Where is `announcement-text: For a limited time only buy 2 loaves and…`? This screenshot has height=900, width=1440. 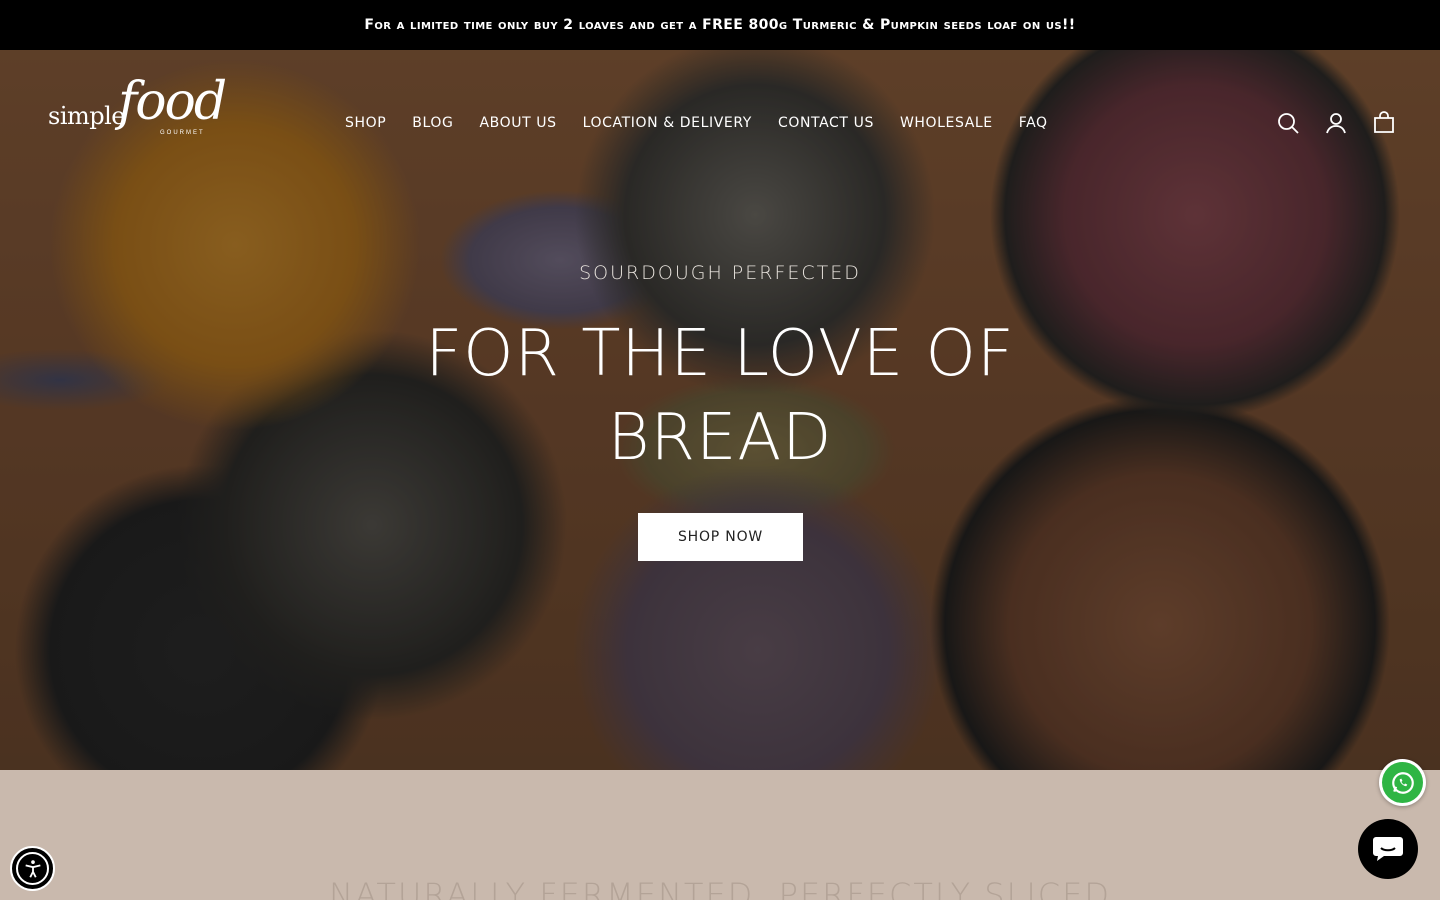
announcement-text: For a limited time only buy 2 loaves and… is located at coordinates (720, 25).